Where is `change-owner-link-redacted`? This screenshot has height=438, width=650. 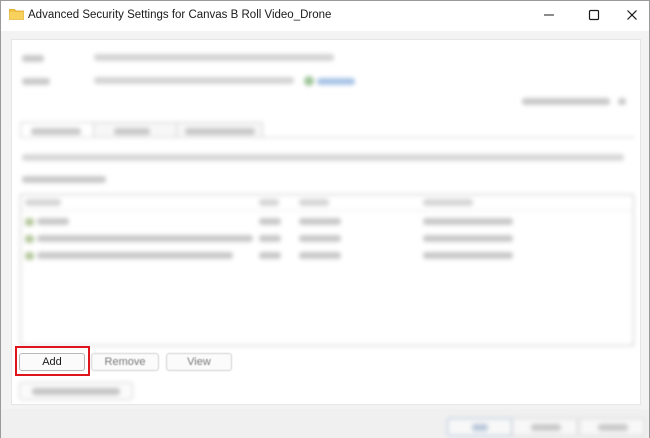
change-owner-link-redacted is located at coordinates (336, 81).